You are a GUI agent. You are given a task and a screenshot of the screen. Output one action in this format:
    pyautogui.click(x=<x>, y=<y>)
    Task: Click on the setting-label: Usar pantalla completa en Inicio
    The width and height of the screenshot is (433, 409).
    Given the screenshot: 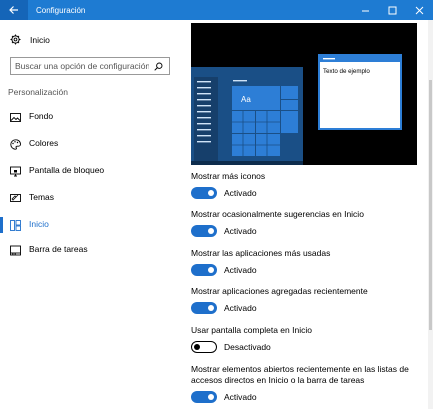 What is the action you would take?
    pyautogui.click(x=251, y=330)
    